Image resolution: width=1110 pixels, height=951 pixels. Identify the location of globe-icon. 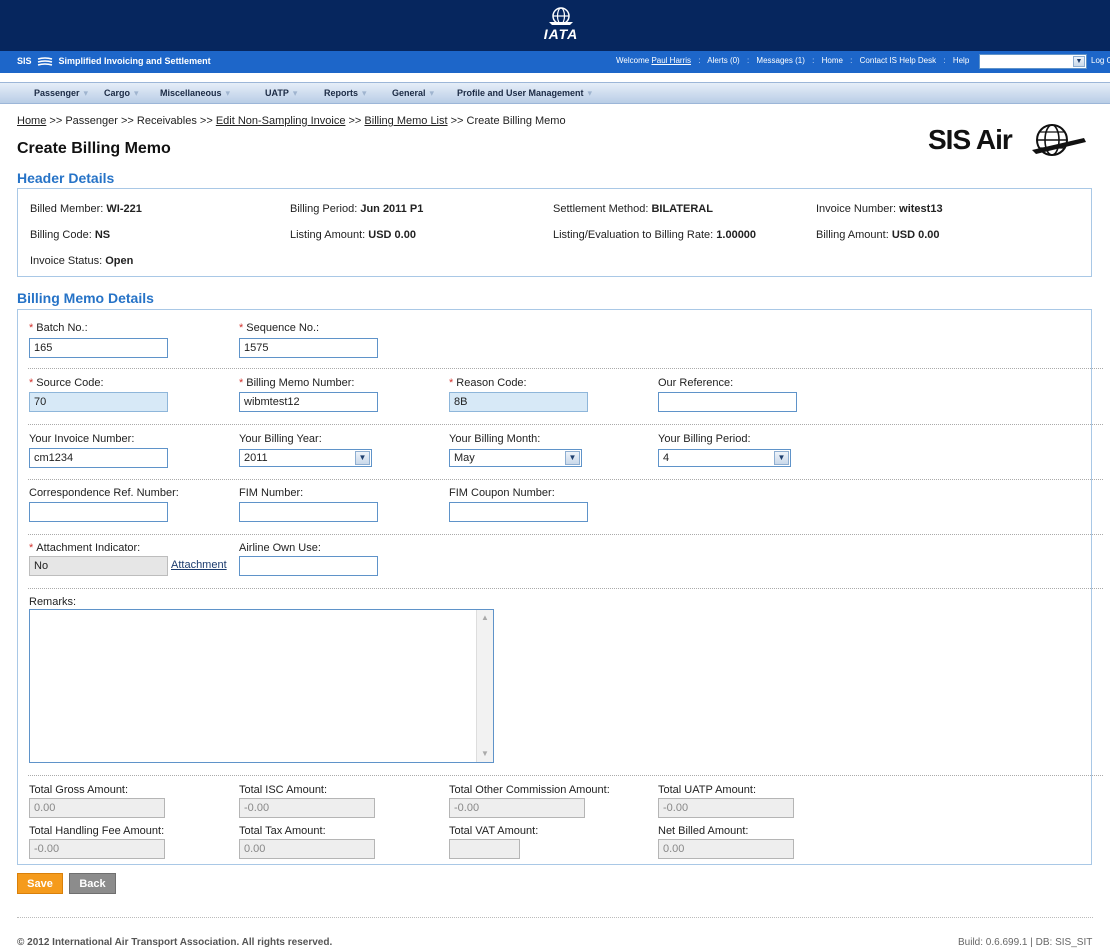
(561, 16).